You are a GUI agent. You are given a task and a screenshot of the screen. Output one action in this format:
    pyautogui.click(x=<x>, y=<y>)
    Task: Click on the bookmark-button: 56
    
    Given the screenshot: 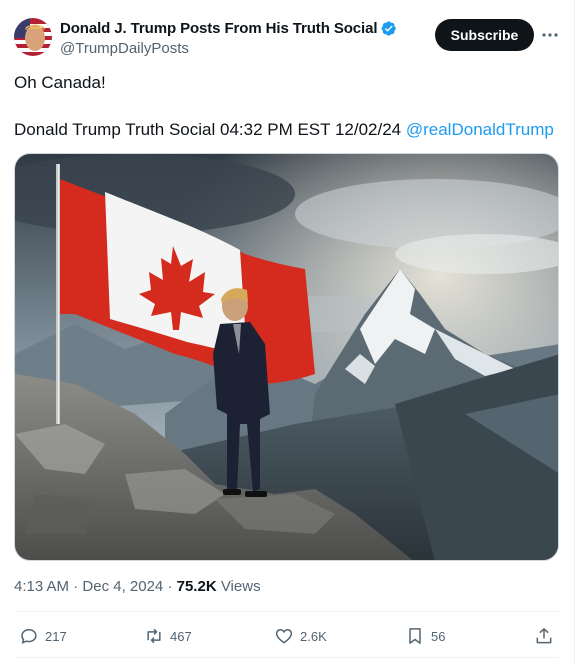 What is the action you would take?
    pyautogui.click(x=425, y=636)
    